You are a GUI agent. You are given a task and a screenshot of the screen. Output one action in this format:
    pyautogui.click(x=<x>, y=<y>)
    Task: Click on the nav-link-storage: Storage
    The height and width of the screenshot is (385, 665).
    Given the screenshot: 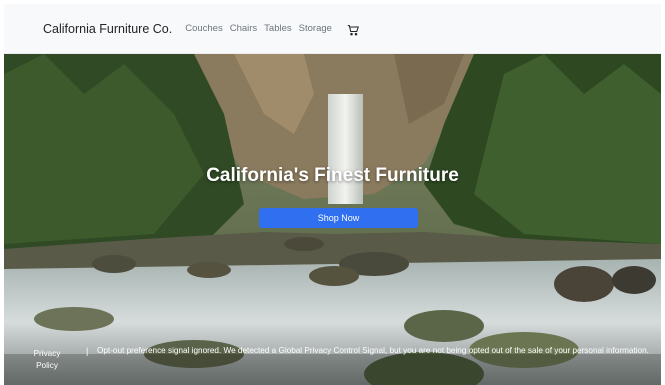 What is the action you would take?
    pyautogui.click(x=315, y=28)
    